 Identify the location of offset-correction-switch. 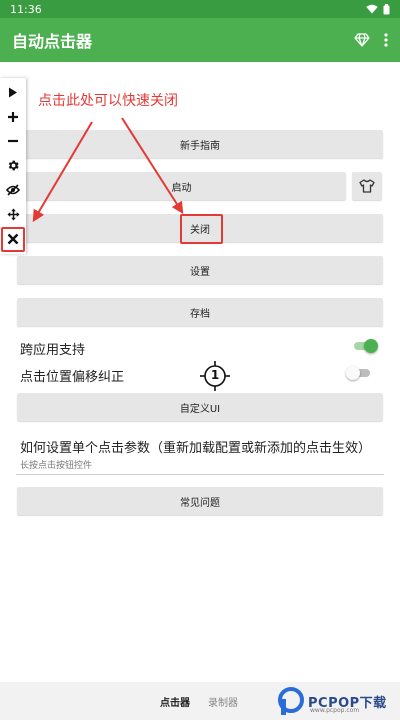
(359, 373).